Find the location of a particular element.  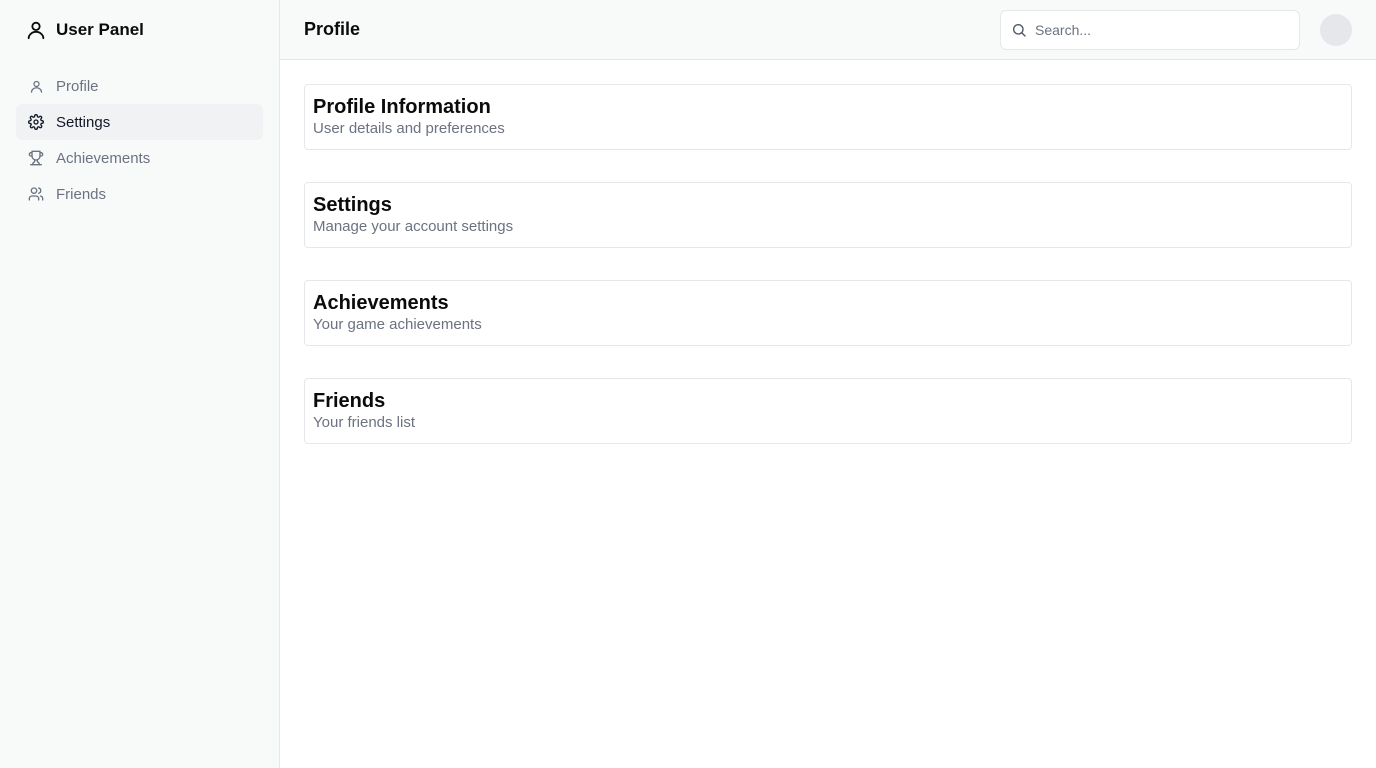

card-description: User details and preferences is located at coordinates (409, 128).